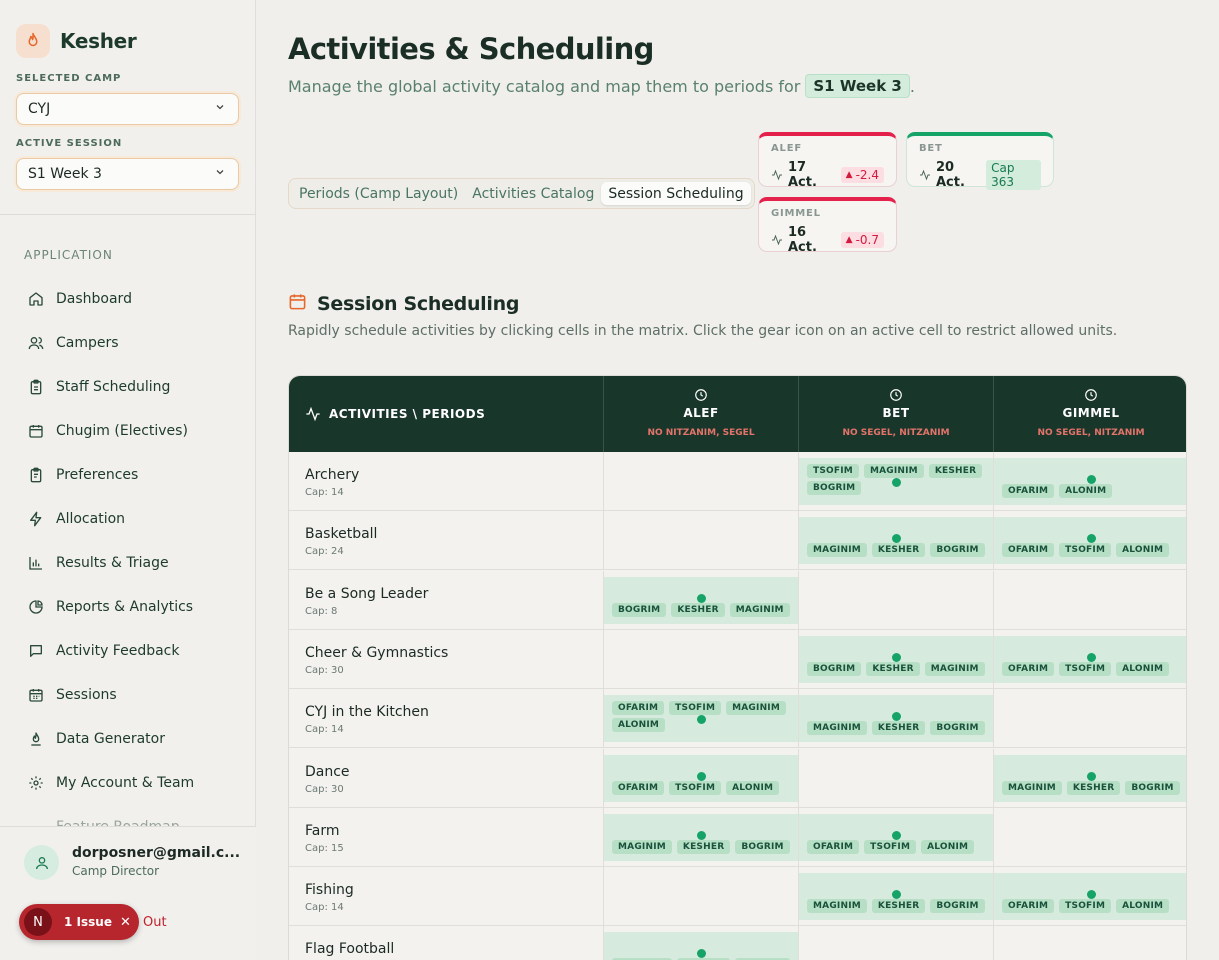 This screenshot has width=1219, height=960. I want to click on sidebar-item-activity-feedback: Activity Feedback, so click(130, 651).